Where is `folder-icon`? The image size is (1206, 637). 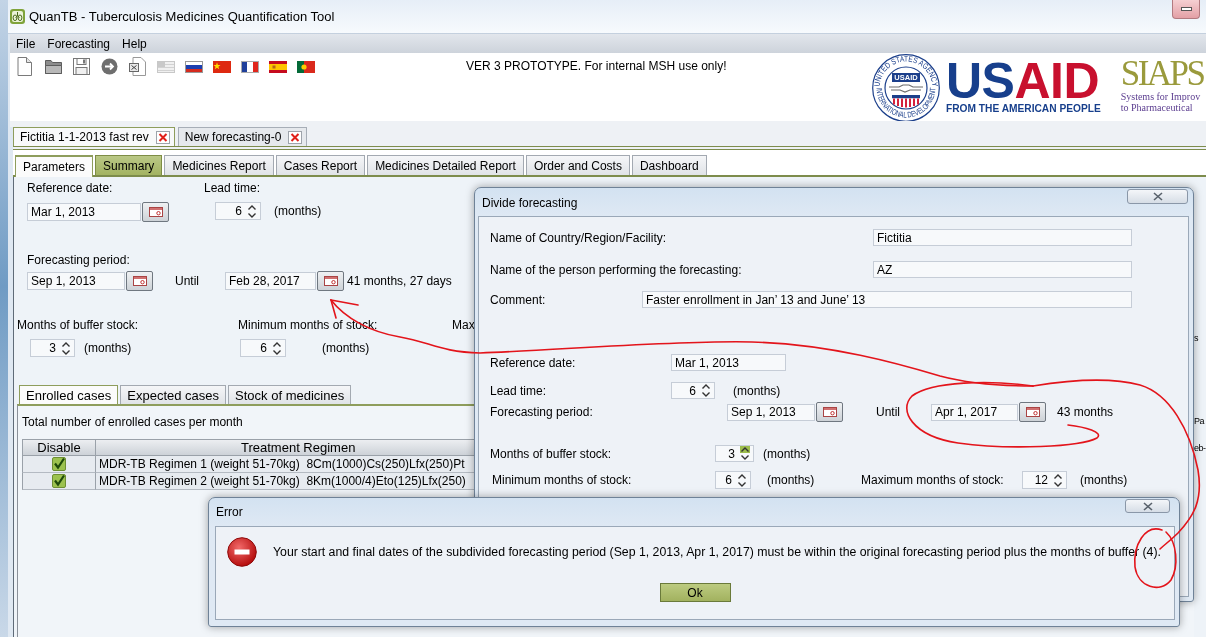
folder-icon is located at coordinates (53, 66).